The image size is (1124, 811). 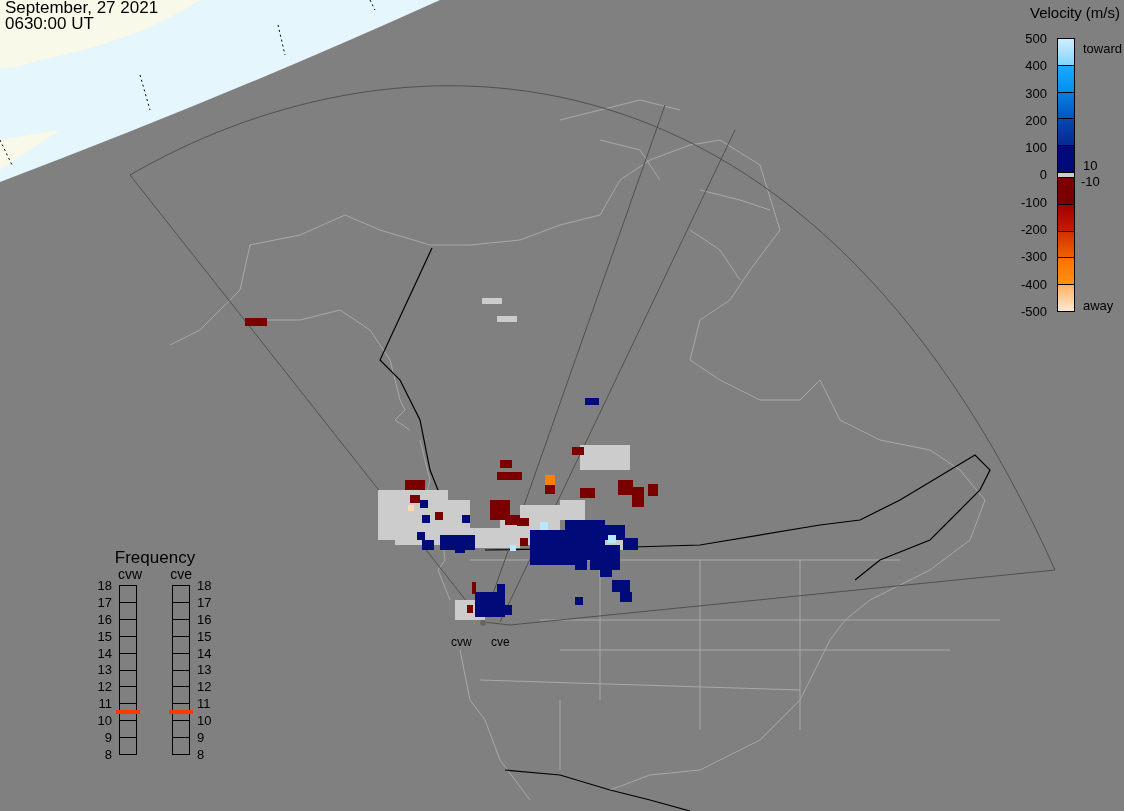 What do you see at coordinates (461, 642) in the screenshot?
I see `radar-site-label: cvw` at bounding box center [461, 642].